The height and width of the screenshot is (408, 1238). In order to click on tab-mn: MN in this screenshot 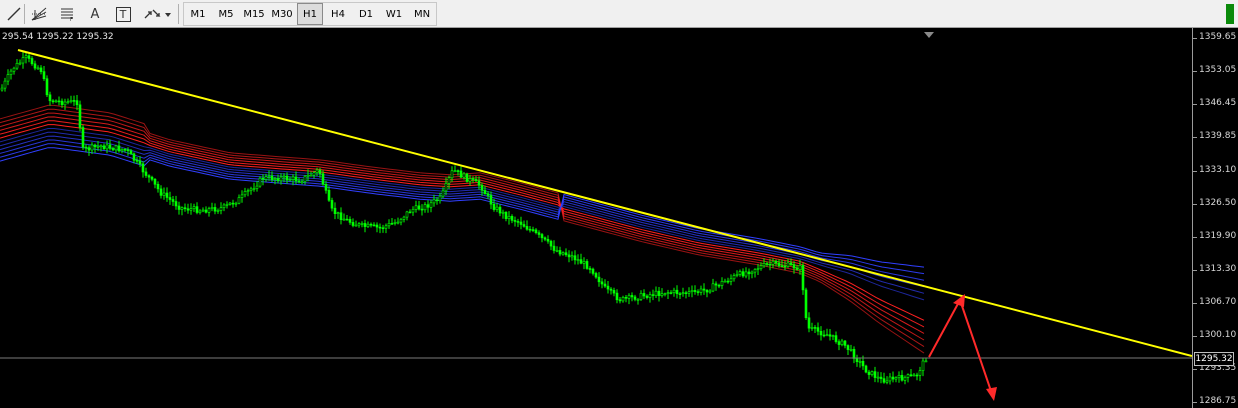, I will do `click(422, 14)`.